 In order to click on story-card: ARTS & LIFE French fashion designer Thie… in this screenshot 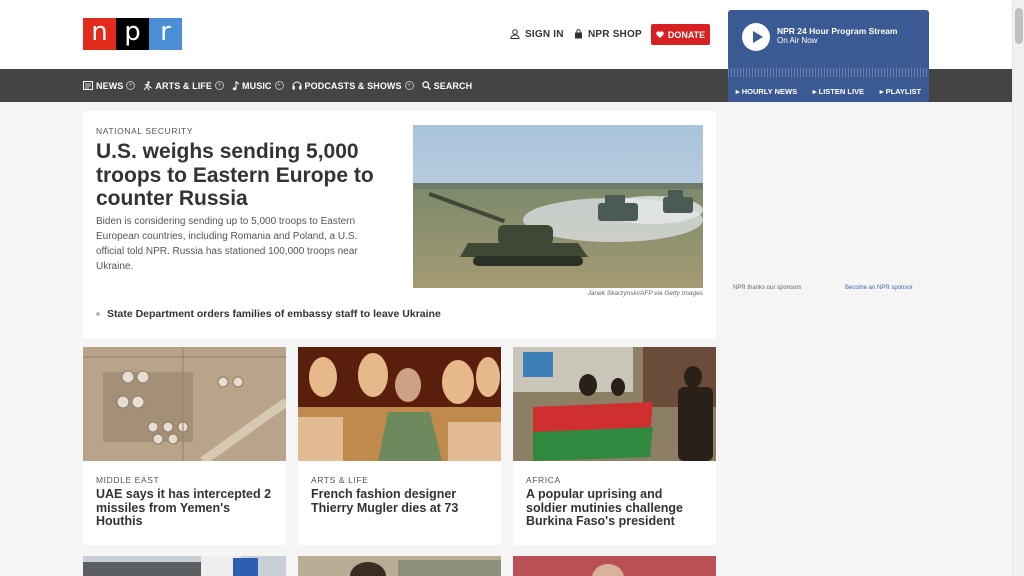, I will do `click(399, 446)`.